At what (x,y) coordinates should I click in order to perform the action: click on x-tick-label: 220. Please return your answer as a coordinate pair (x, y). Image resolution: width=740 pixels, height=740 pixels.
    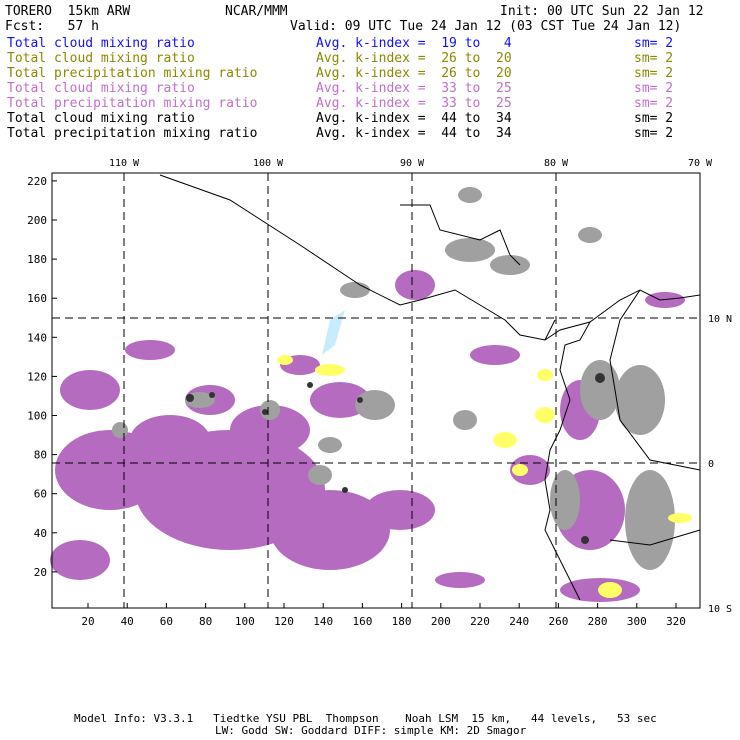
    Looking at the image, I should click on (480, 621).